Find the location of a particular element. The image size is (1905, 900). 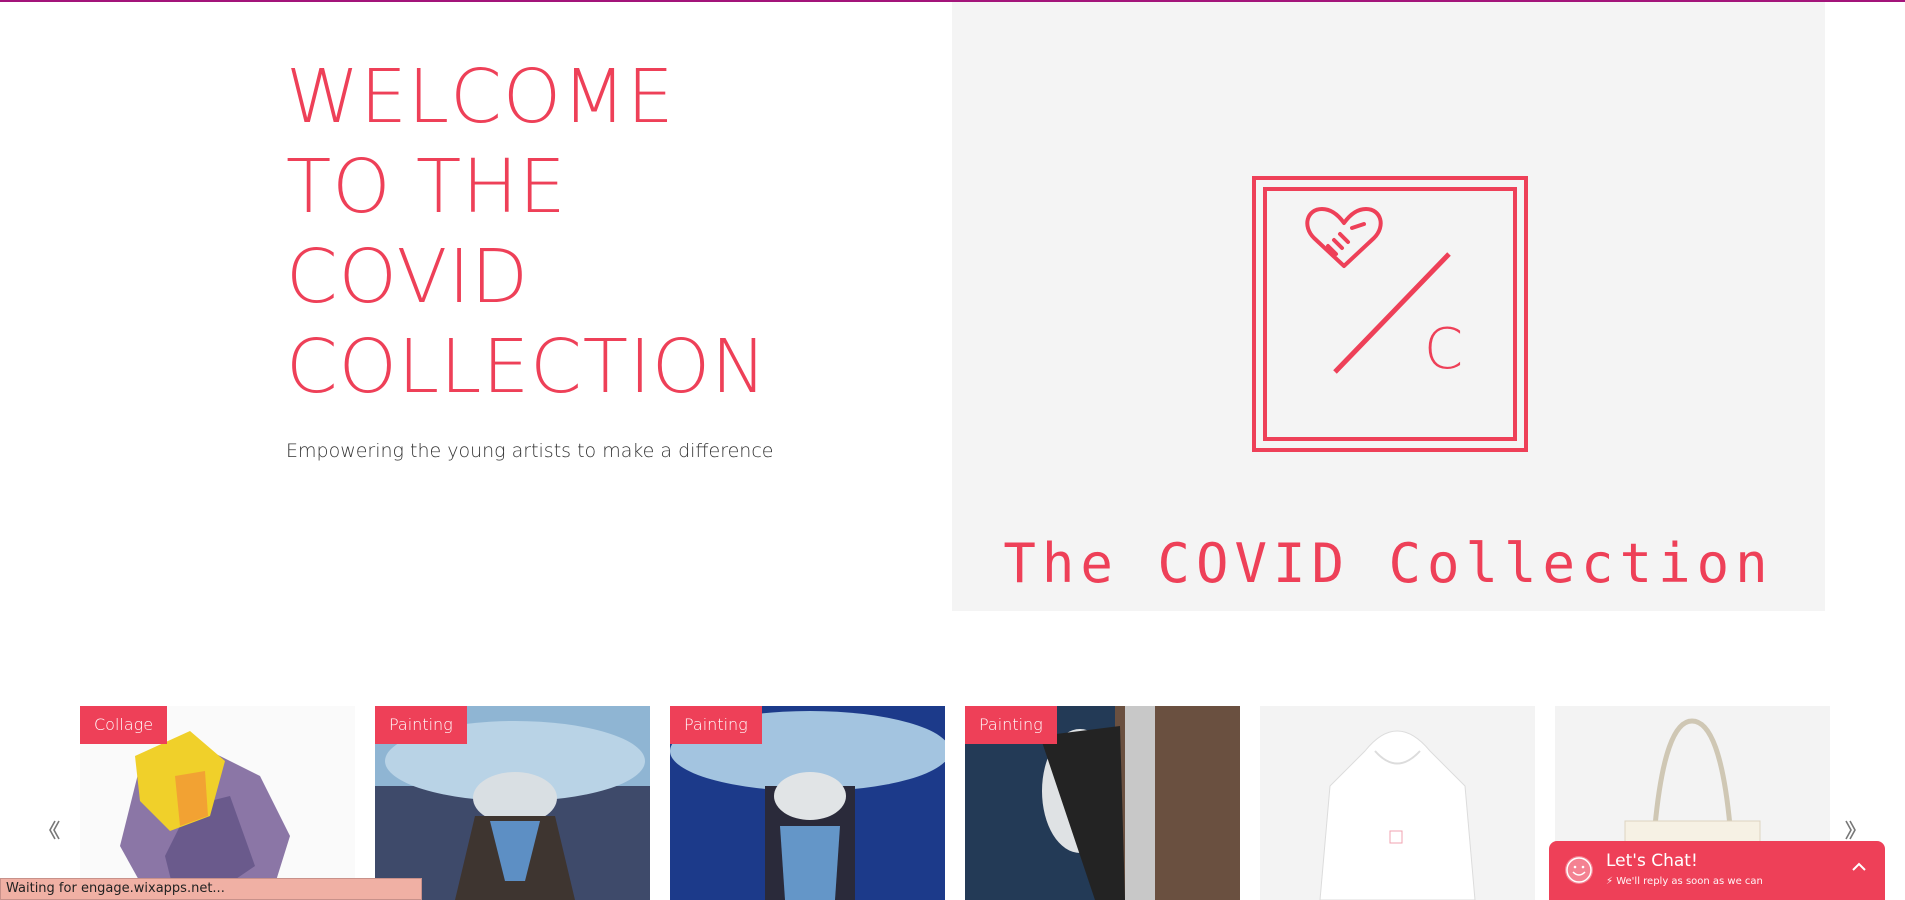

logo-caption: The COVID Collection is located at coordinates (1388, 563).